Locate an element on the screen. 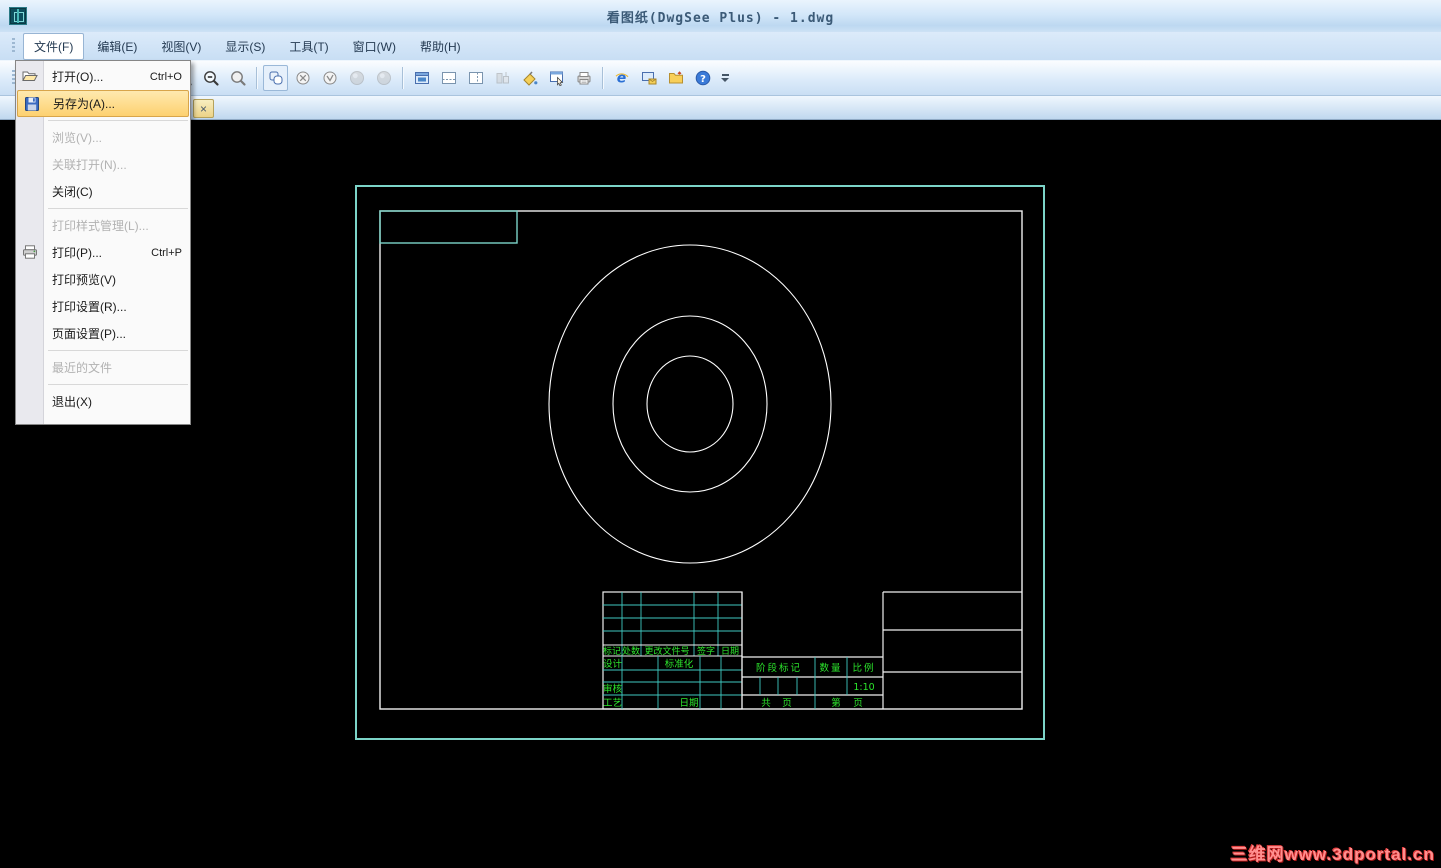 This screenshot has width=1441, height=868. help-button: ? is located at coordinates (702, 78).